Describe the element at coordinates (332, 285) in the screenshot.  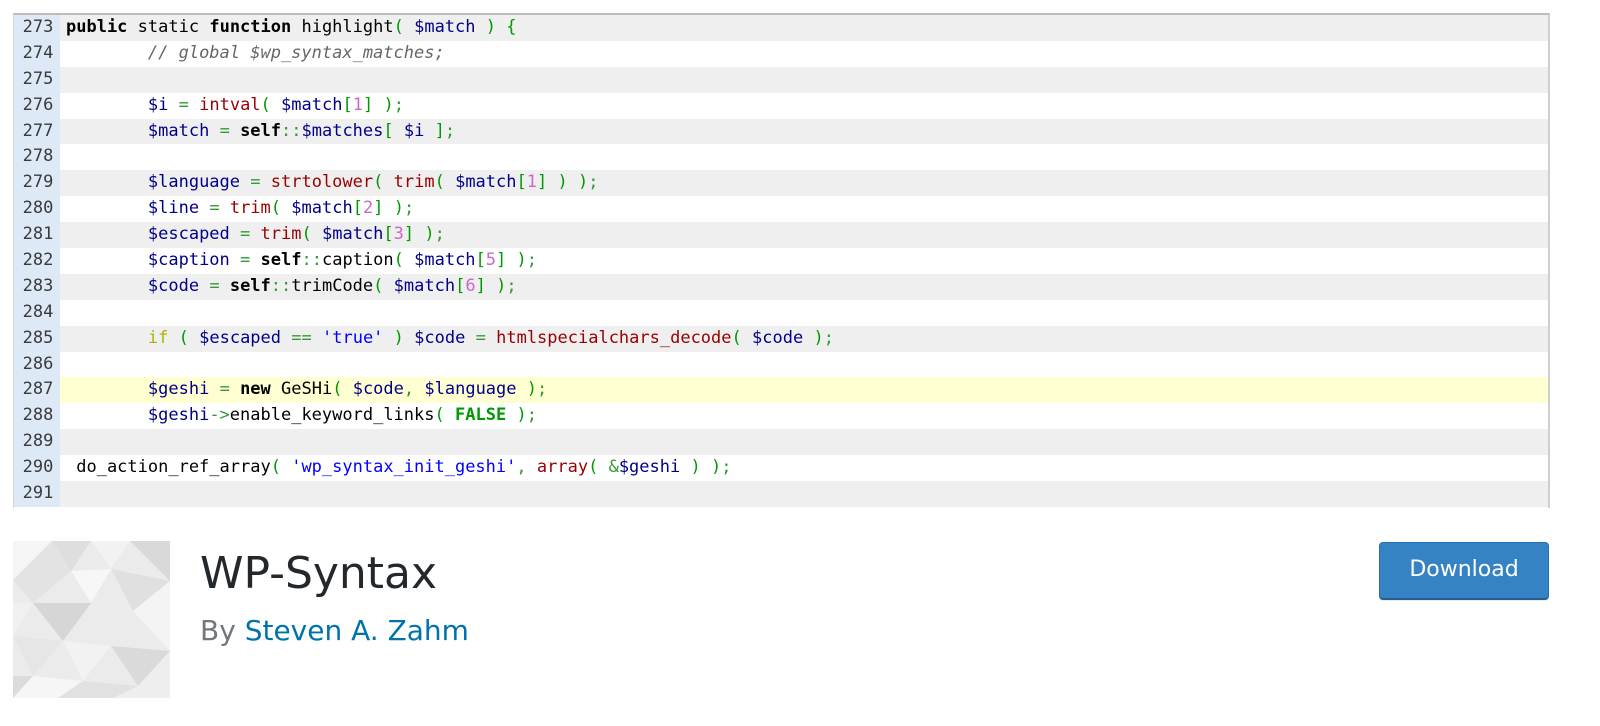
I see `code-text: $code = self::trimCode( $match[6] );` at that location.